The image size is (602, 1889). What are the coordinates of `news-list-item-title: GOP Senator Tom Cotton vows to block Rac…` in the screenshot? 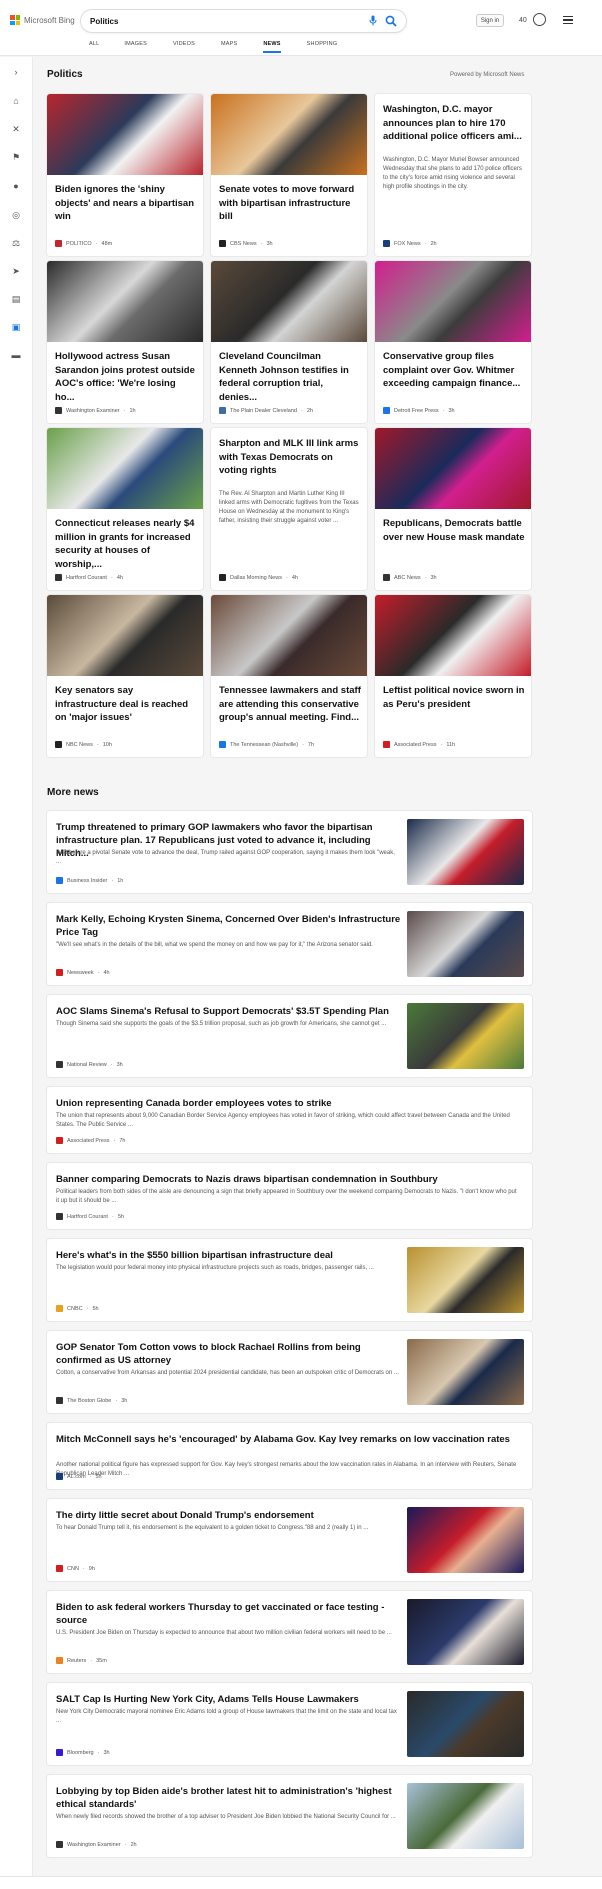 It's located at (228, 1354).